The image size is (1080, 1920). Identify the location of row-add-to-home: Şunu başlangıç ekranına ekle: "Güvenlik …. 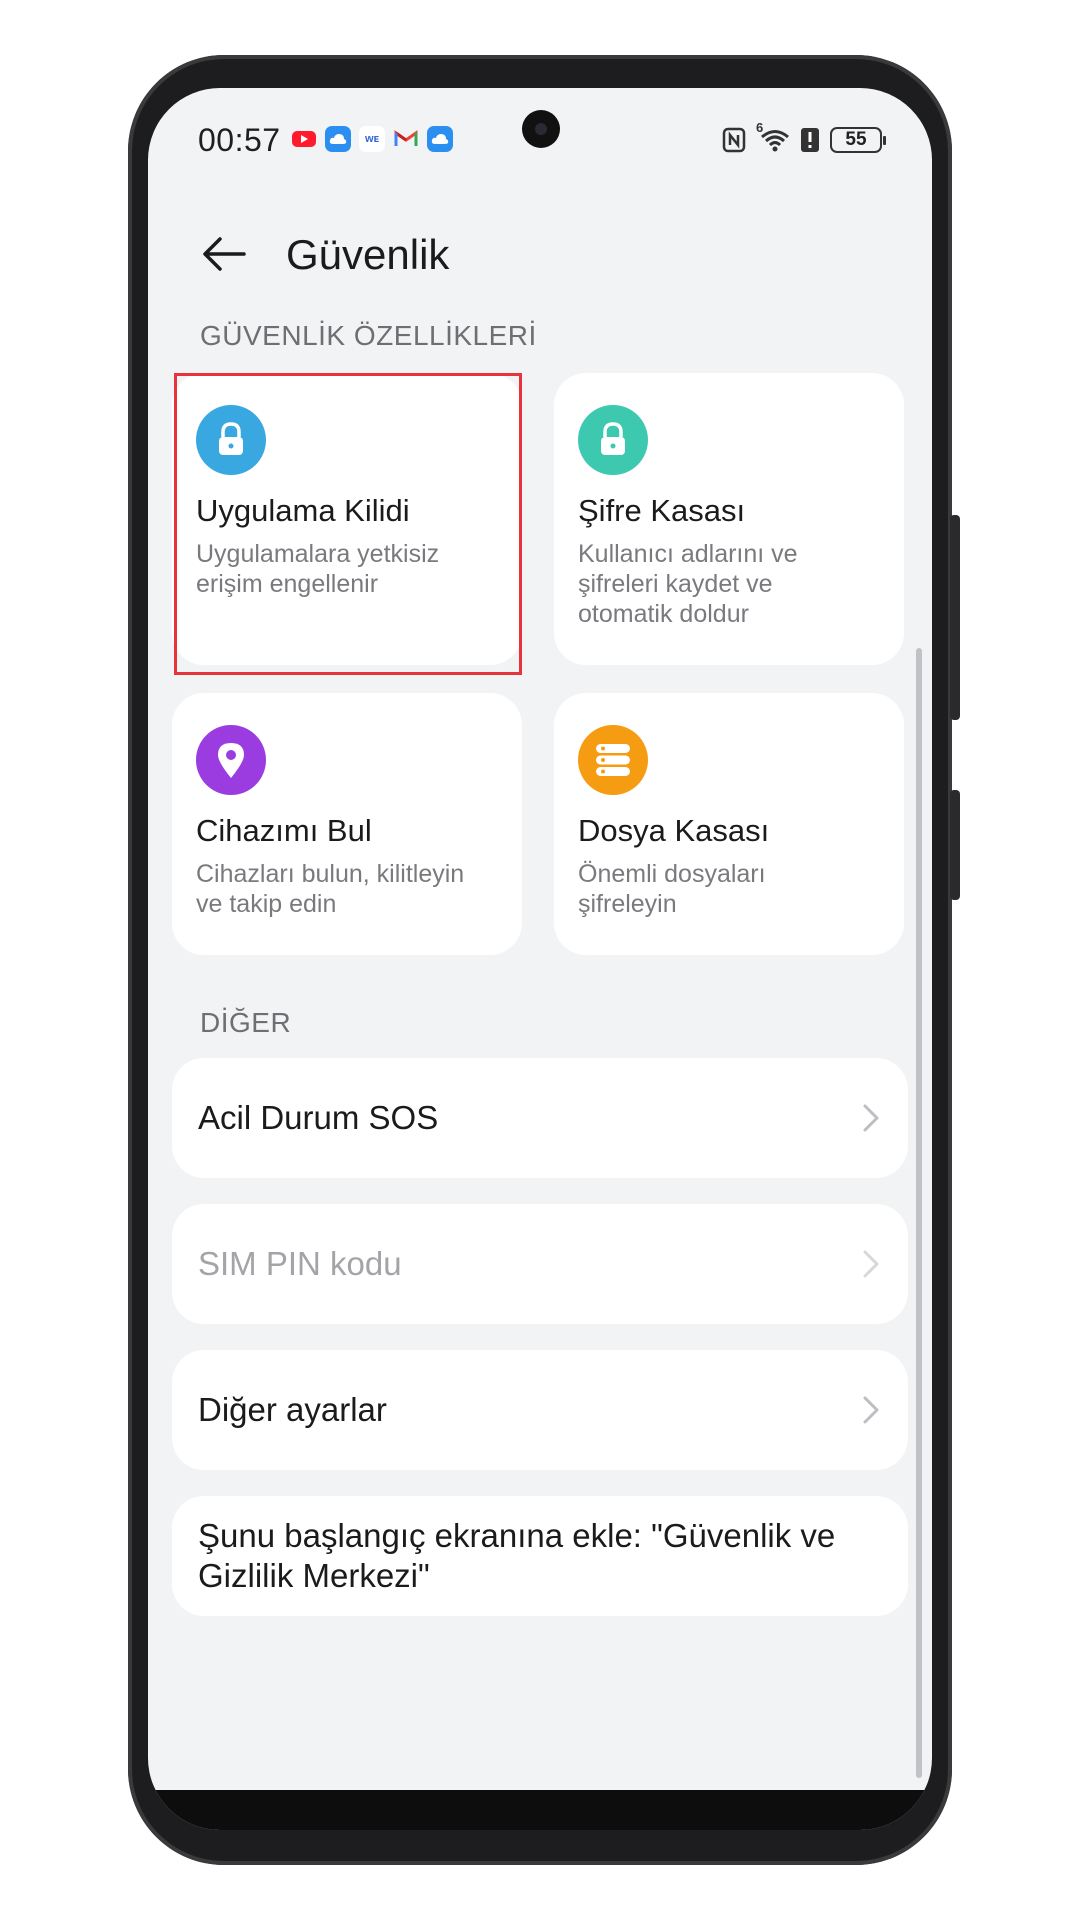
(540, 1556).